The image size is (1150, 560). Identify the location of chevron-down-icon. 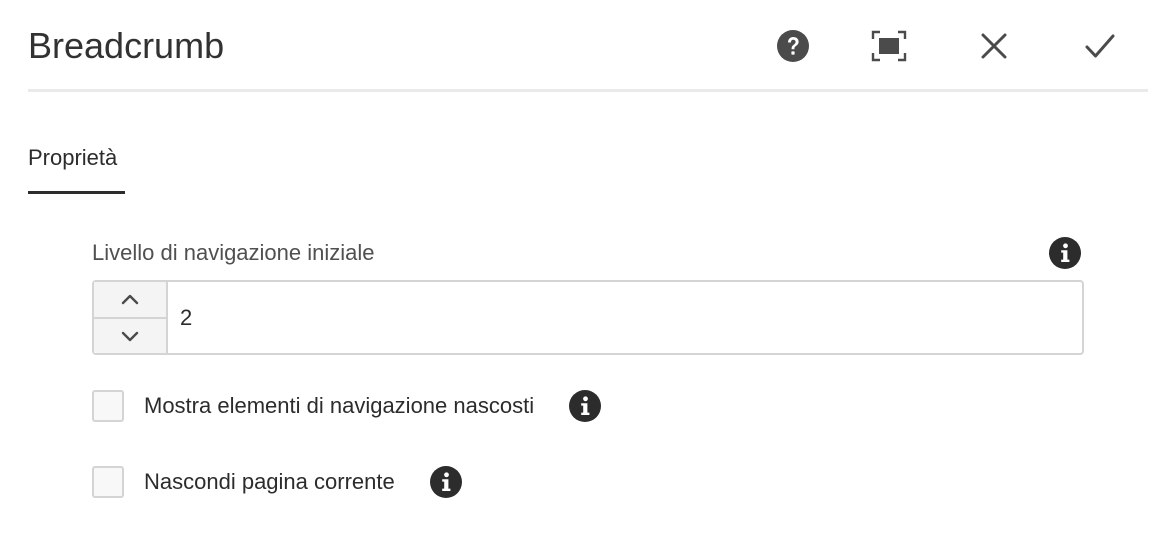
(130, 336).